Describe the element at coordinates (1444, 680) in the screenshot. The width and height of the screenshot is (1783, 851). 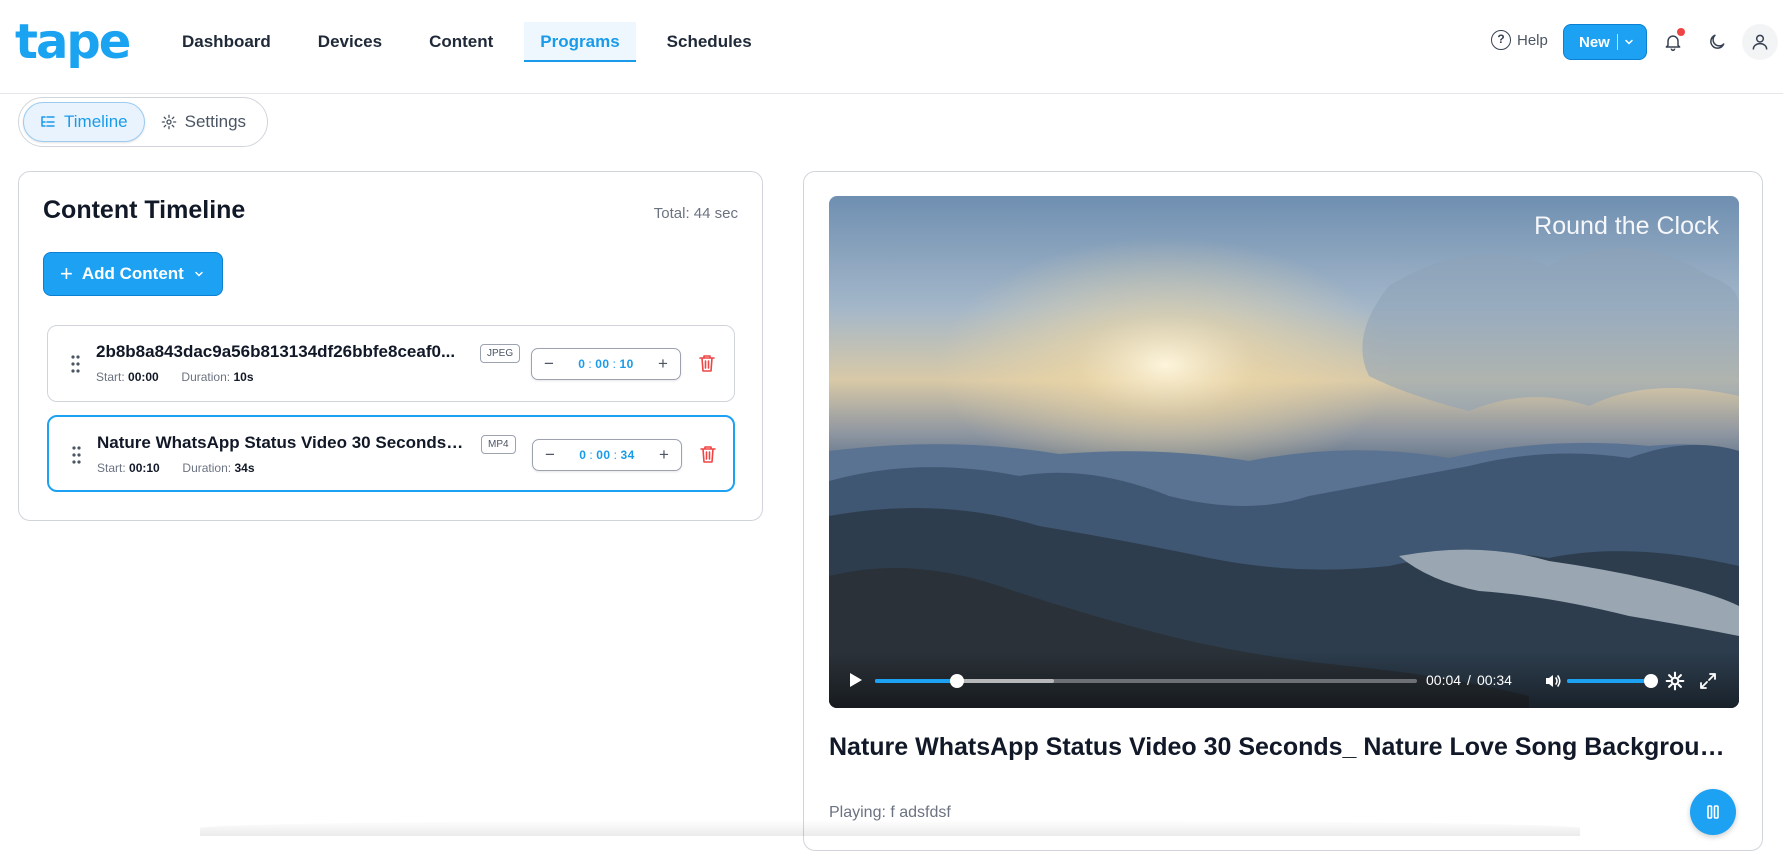
I see `current-time: 00:04` at that location.